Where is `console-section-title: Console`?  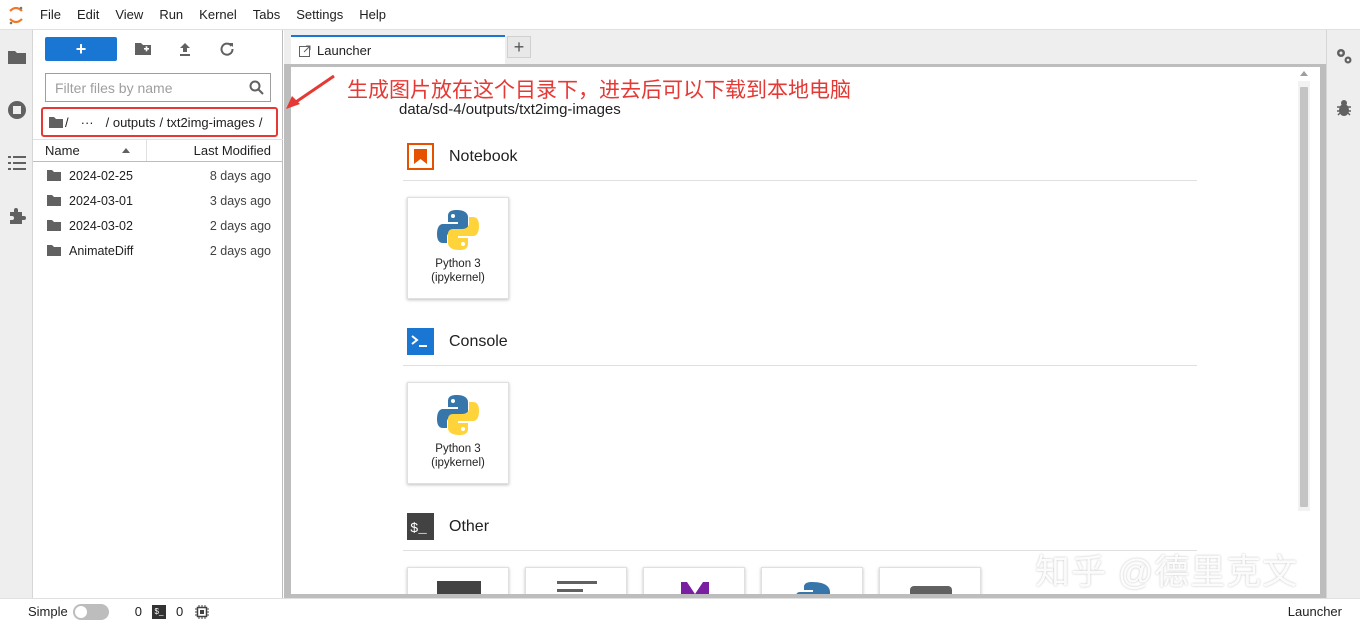 console-section-title: Console is located at coordinates (478, 341).